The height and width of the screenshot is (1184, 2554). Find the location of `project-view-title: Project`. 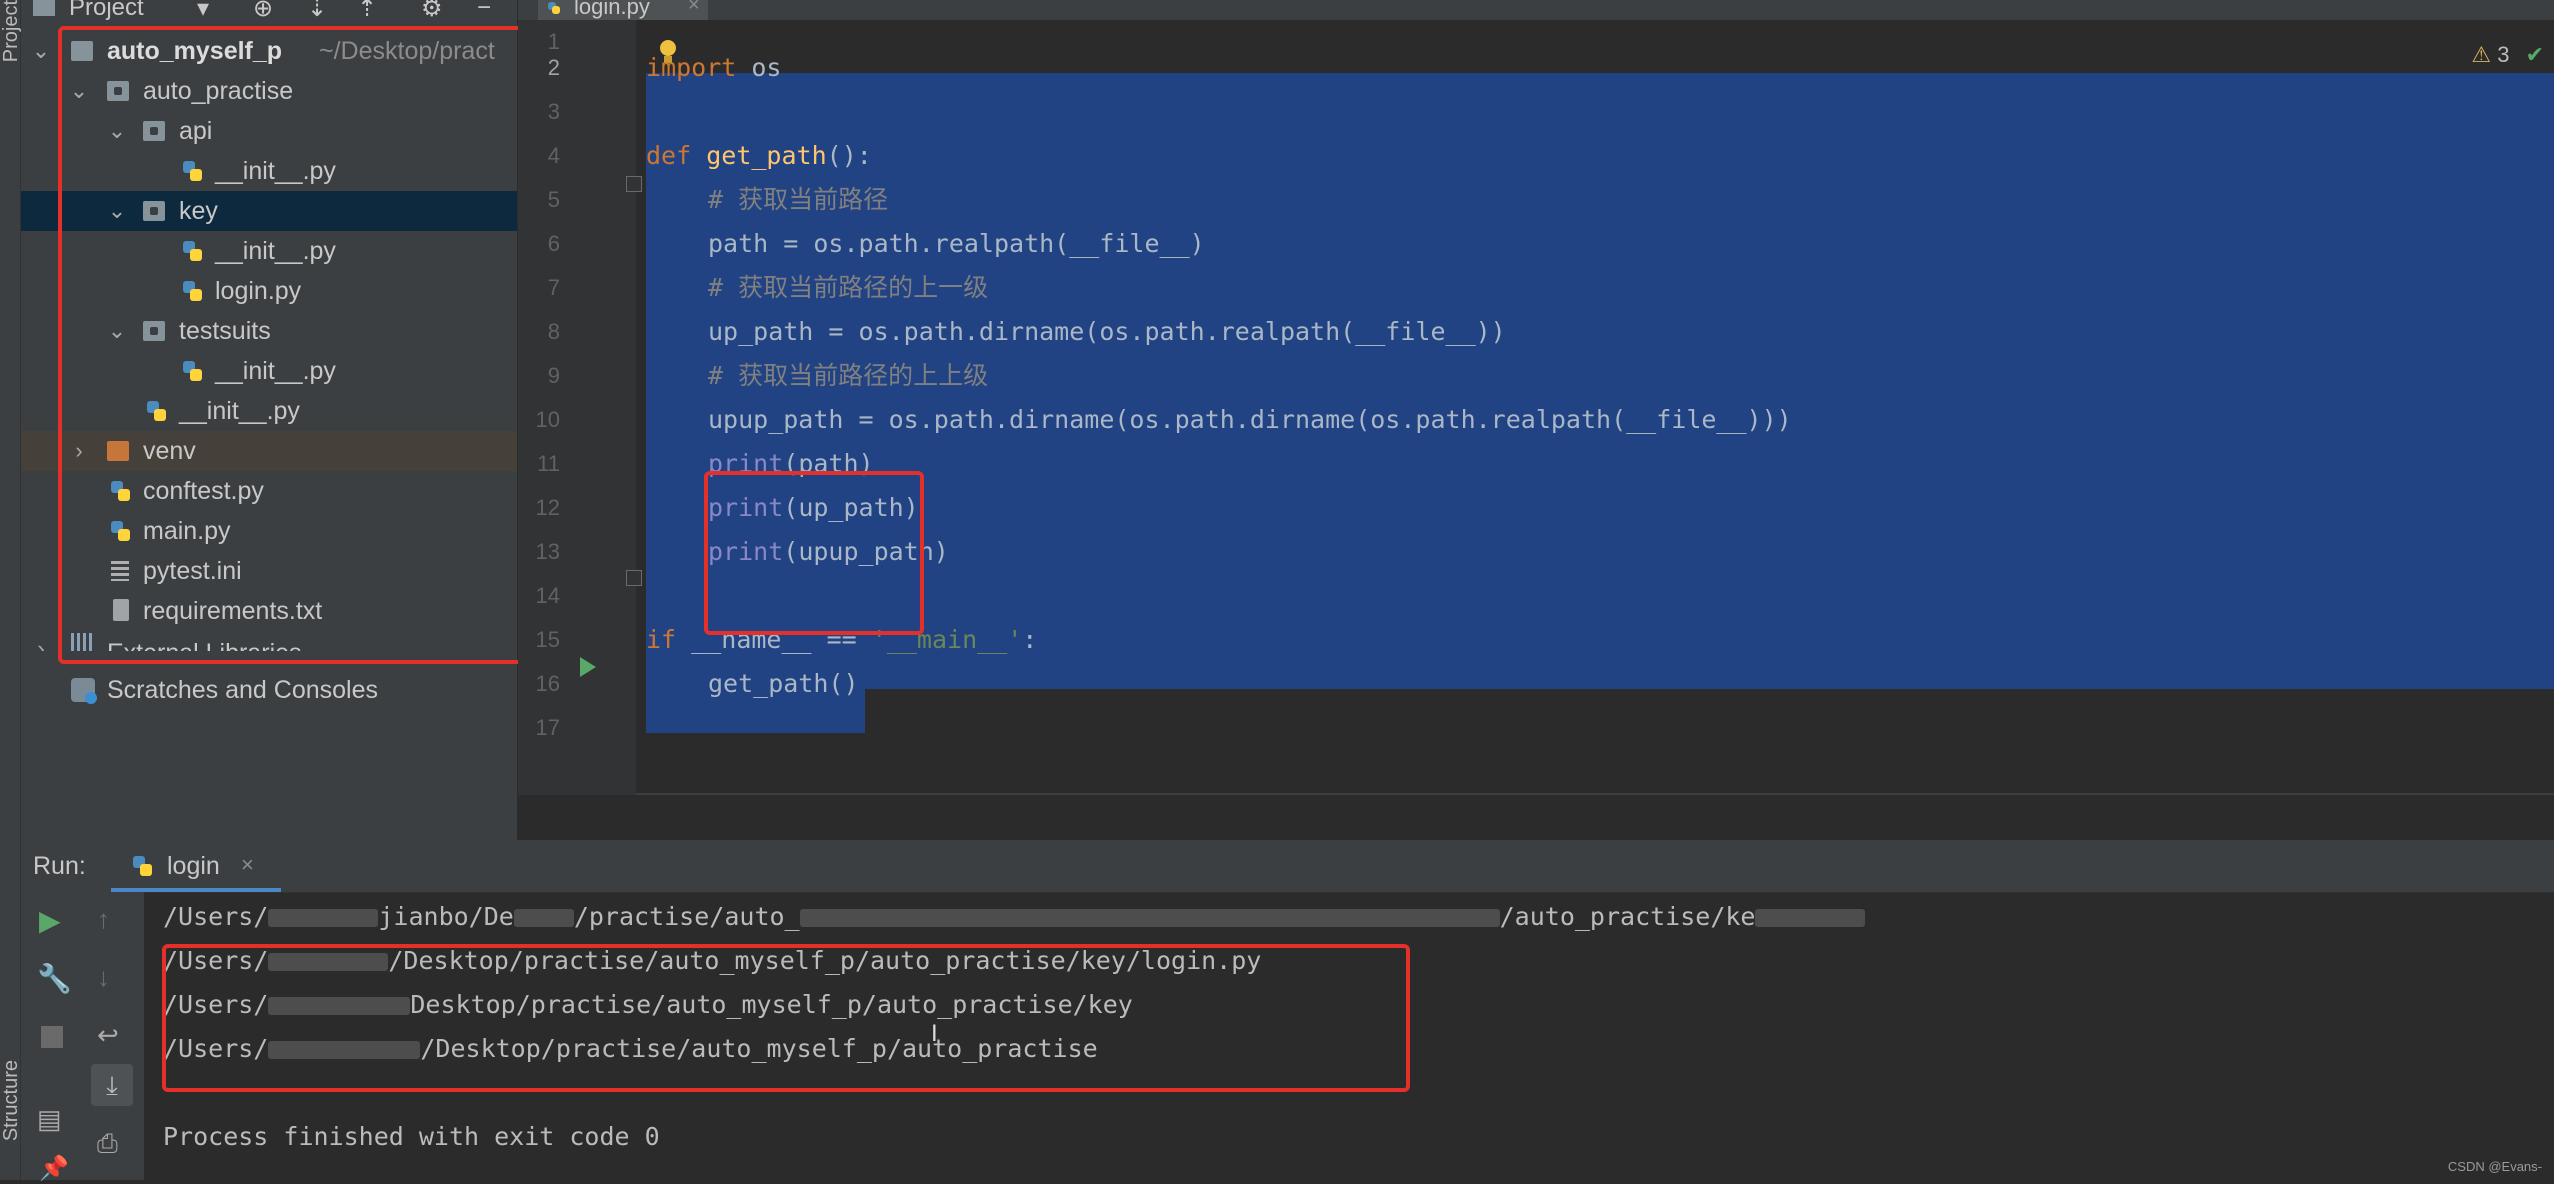

project-view-title: Project is located at coordinates (106, 11).